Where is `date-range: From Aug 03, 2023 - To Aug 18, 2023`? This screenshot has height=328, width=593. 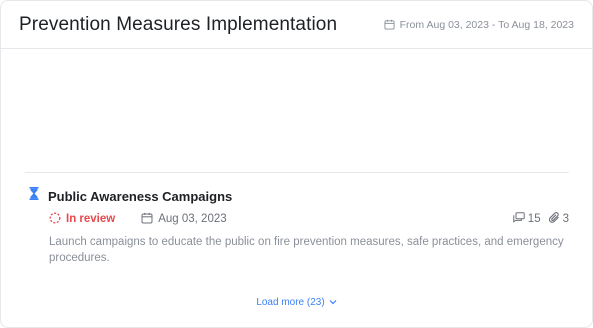 date-range: From Aug 03, 2023 - To Aug 18, 2023 is located at coordinates (479, 25).